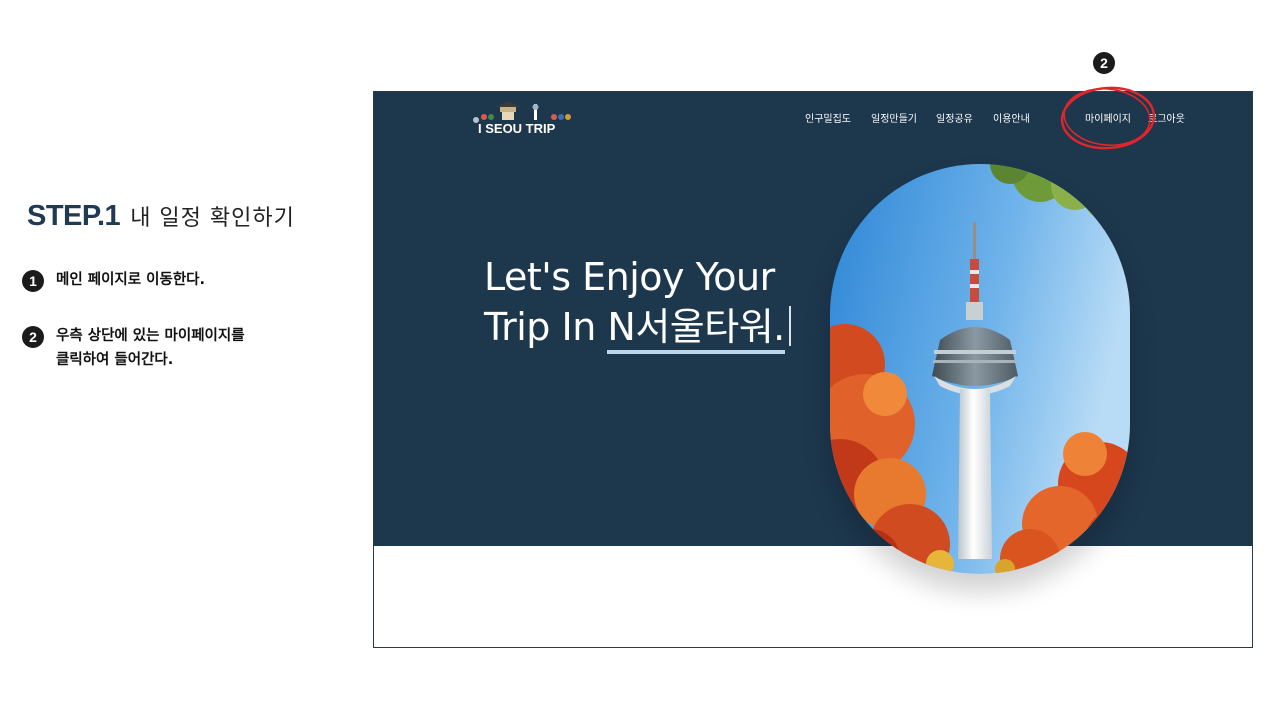 Image resolution: width=1280 pixels, height=720 pixels. I want to click on text-cursor, so click(789, 326).